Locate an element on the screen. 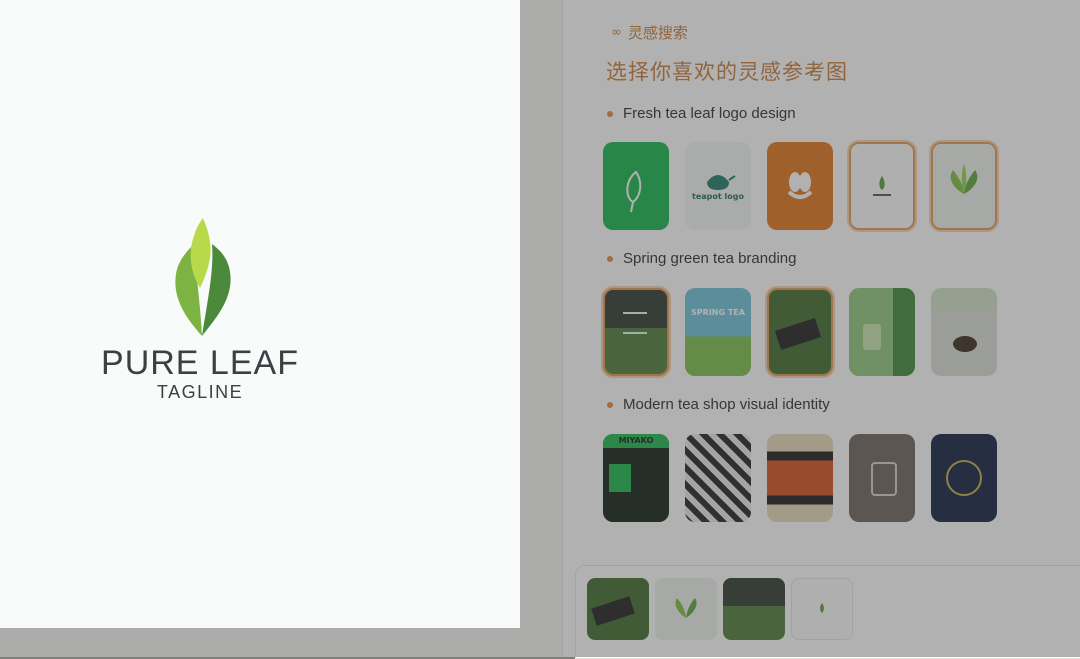 Image resolution: width=1080 pixels, height=659 pixels. leaf-logo-icon is located at coordinates (203, 277).